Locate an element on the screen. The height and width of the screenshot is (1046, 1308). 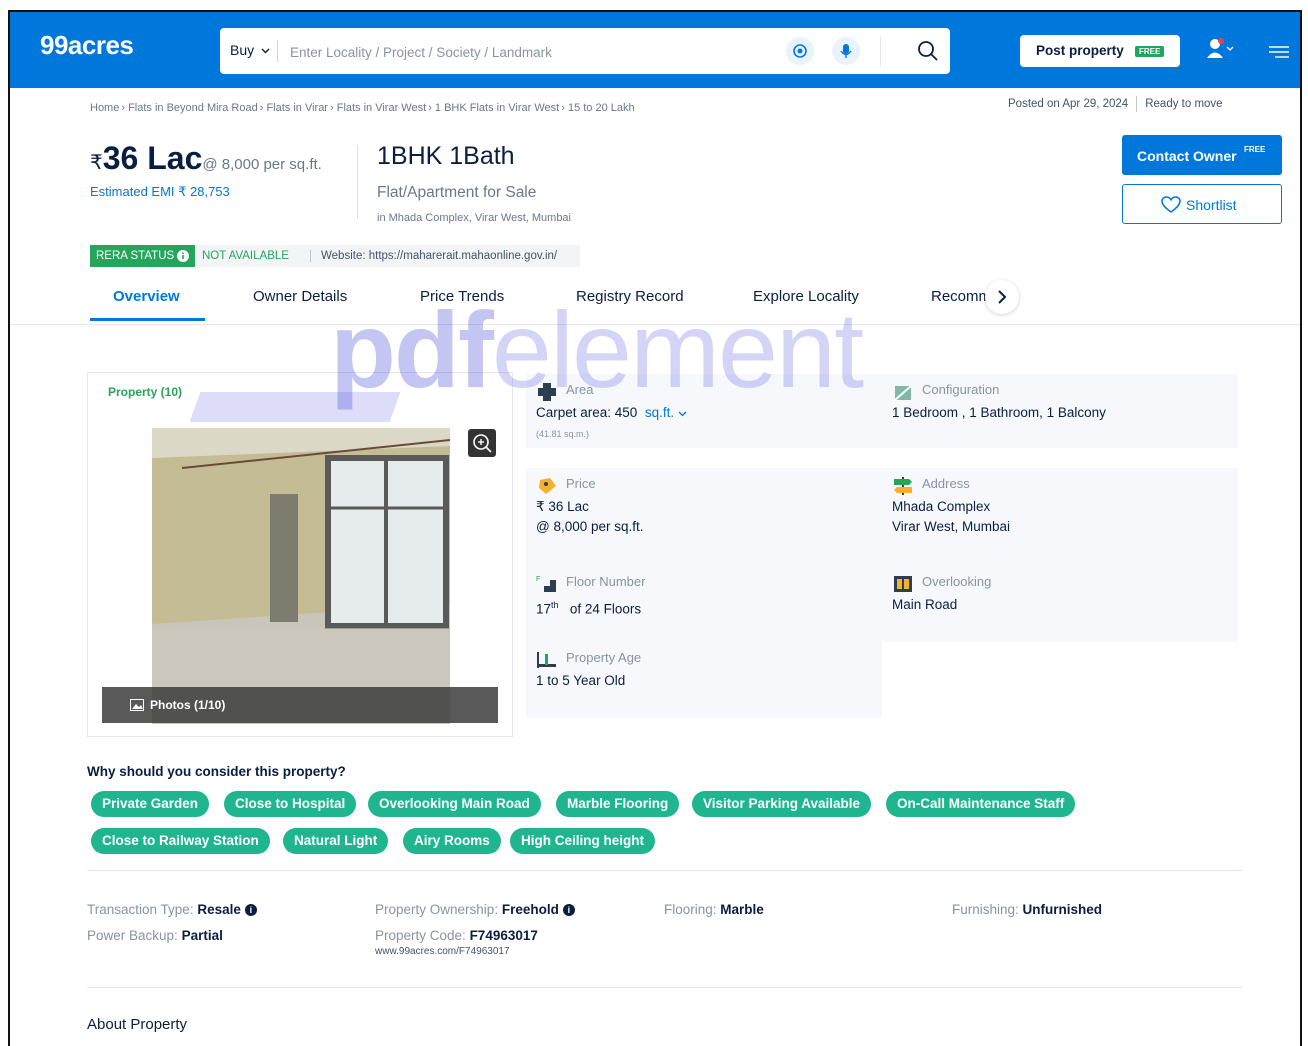
property-age-label: Property Age is located at coordinates (604, 657).